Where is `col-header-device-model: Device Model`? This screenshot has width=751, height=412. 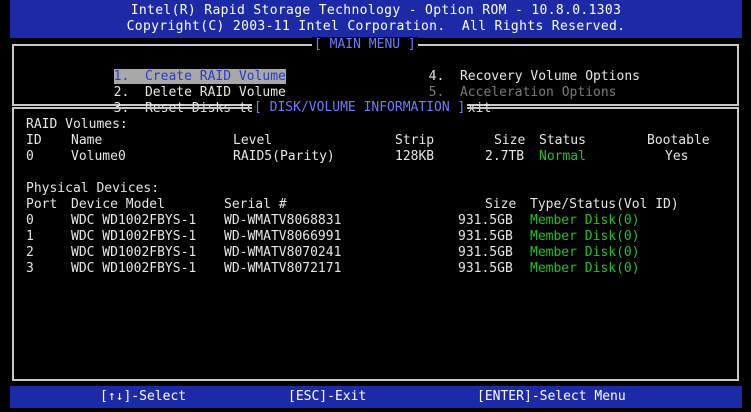
col-header-device-model: Device Model is located at coordinates (118, 204).